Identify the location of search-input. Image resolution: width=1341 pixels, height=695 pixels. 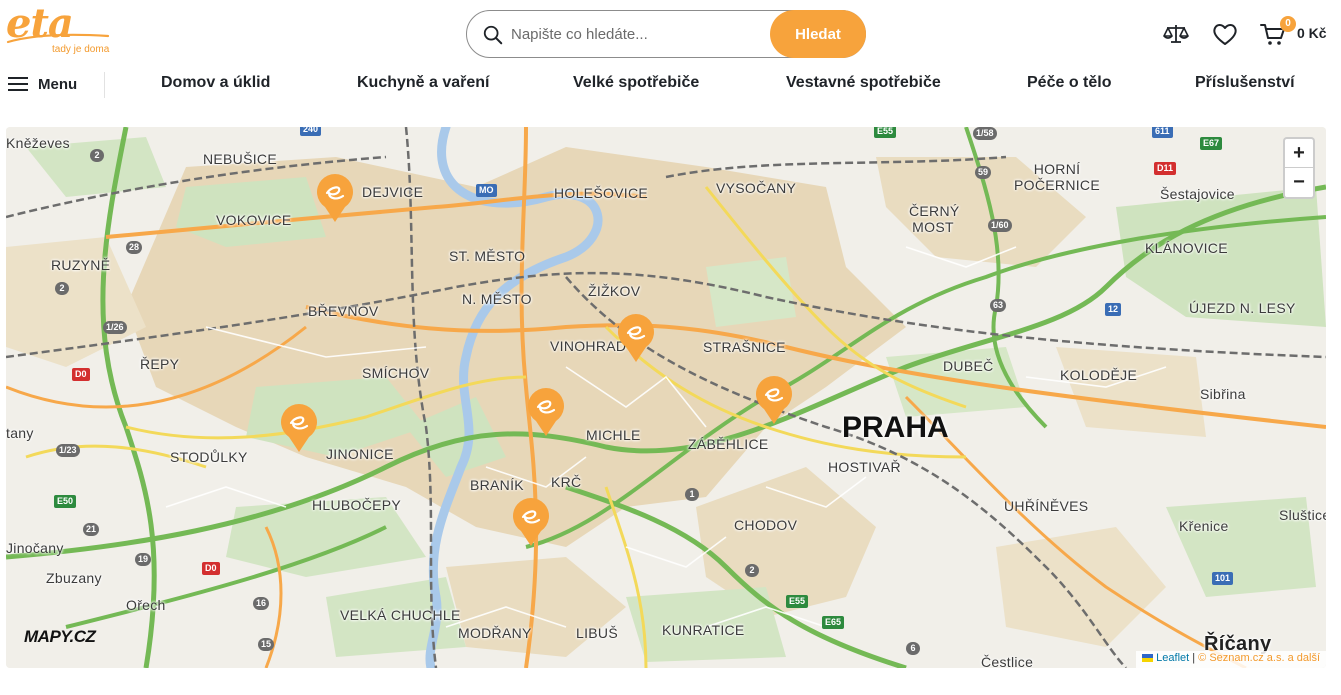
(640, 34).